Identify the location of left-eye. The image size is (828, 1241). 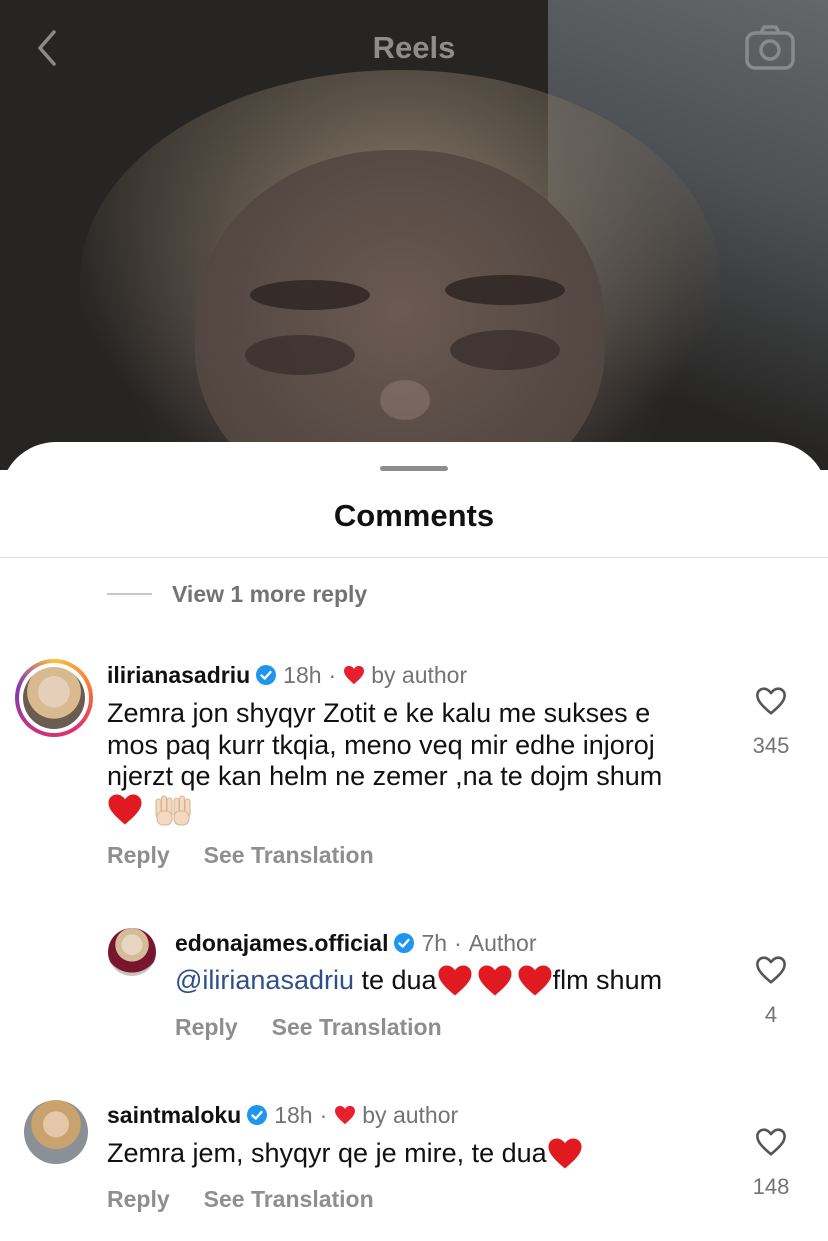
(300, 355).